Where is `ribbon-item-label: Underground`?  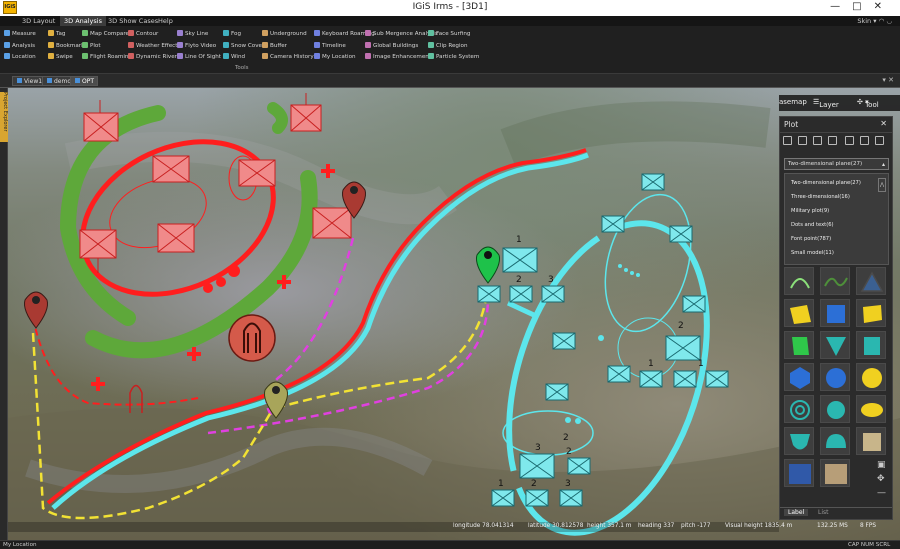
ribbon-item-label: Underground is located at coordinates (288, 34).